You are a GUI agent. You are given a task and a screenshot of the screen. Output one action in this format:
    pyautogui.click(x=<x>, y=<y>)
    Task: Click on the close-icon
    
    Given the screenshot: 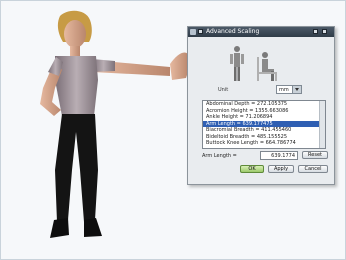 What is the action you would take?
    pyautogui.click(x=324, y=31)
    